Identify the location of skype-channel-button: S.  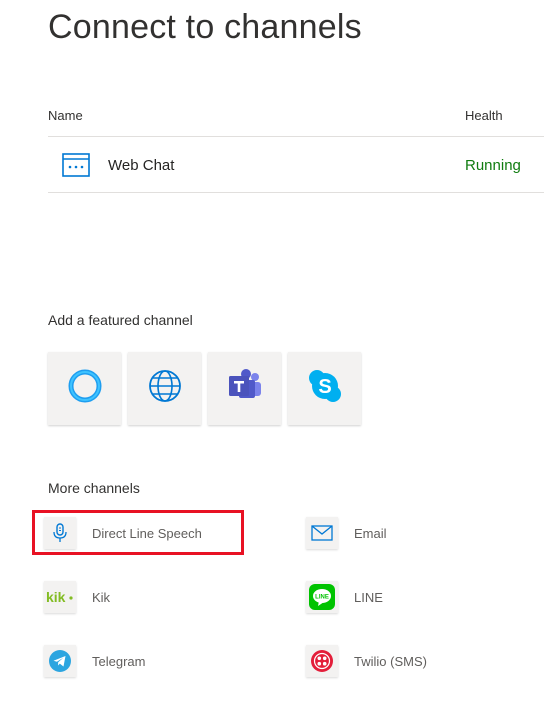
(324, 388).